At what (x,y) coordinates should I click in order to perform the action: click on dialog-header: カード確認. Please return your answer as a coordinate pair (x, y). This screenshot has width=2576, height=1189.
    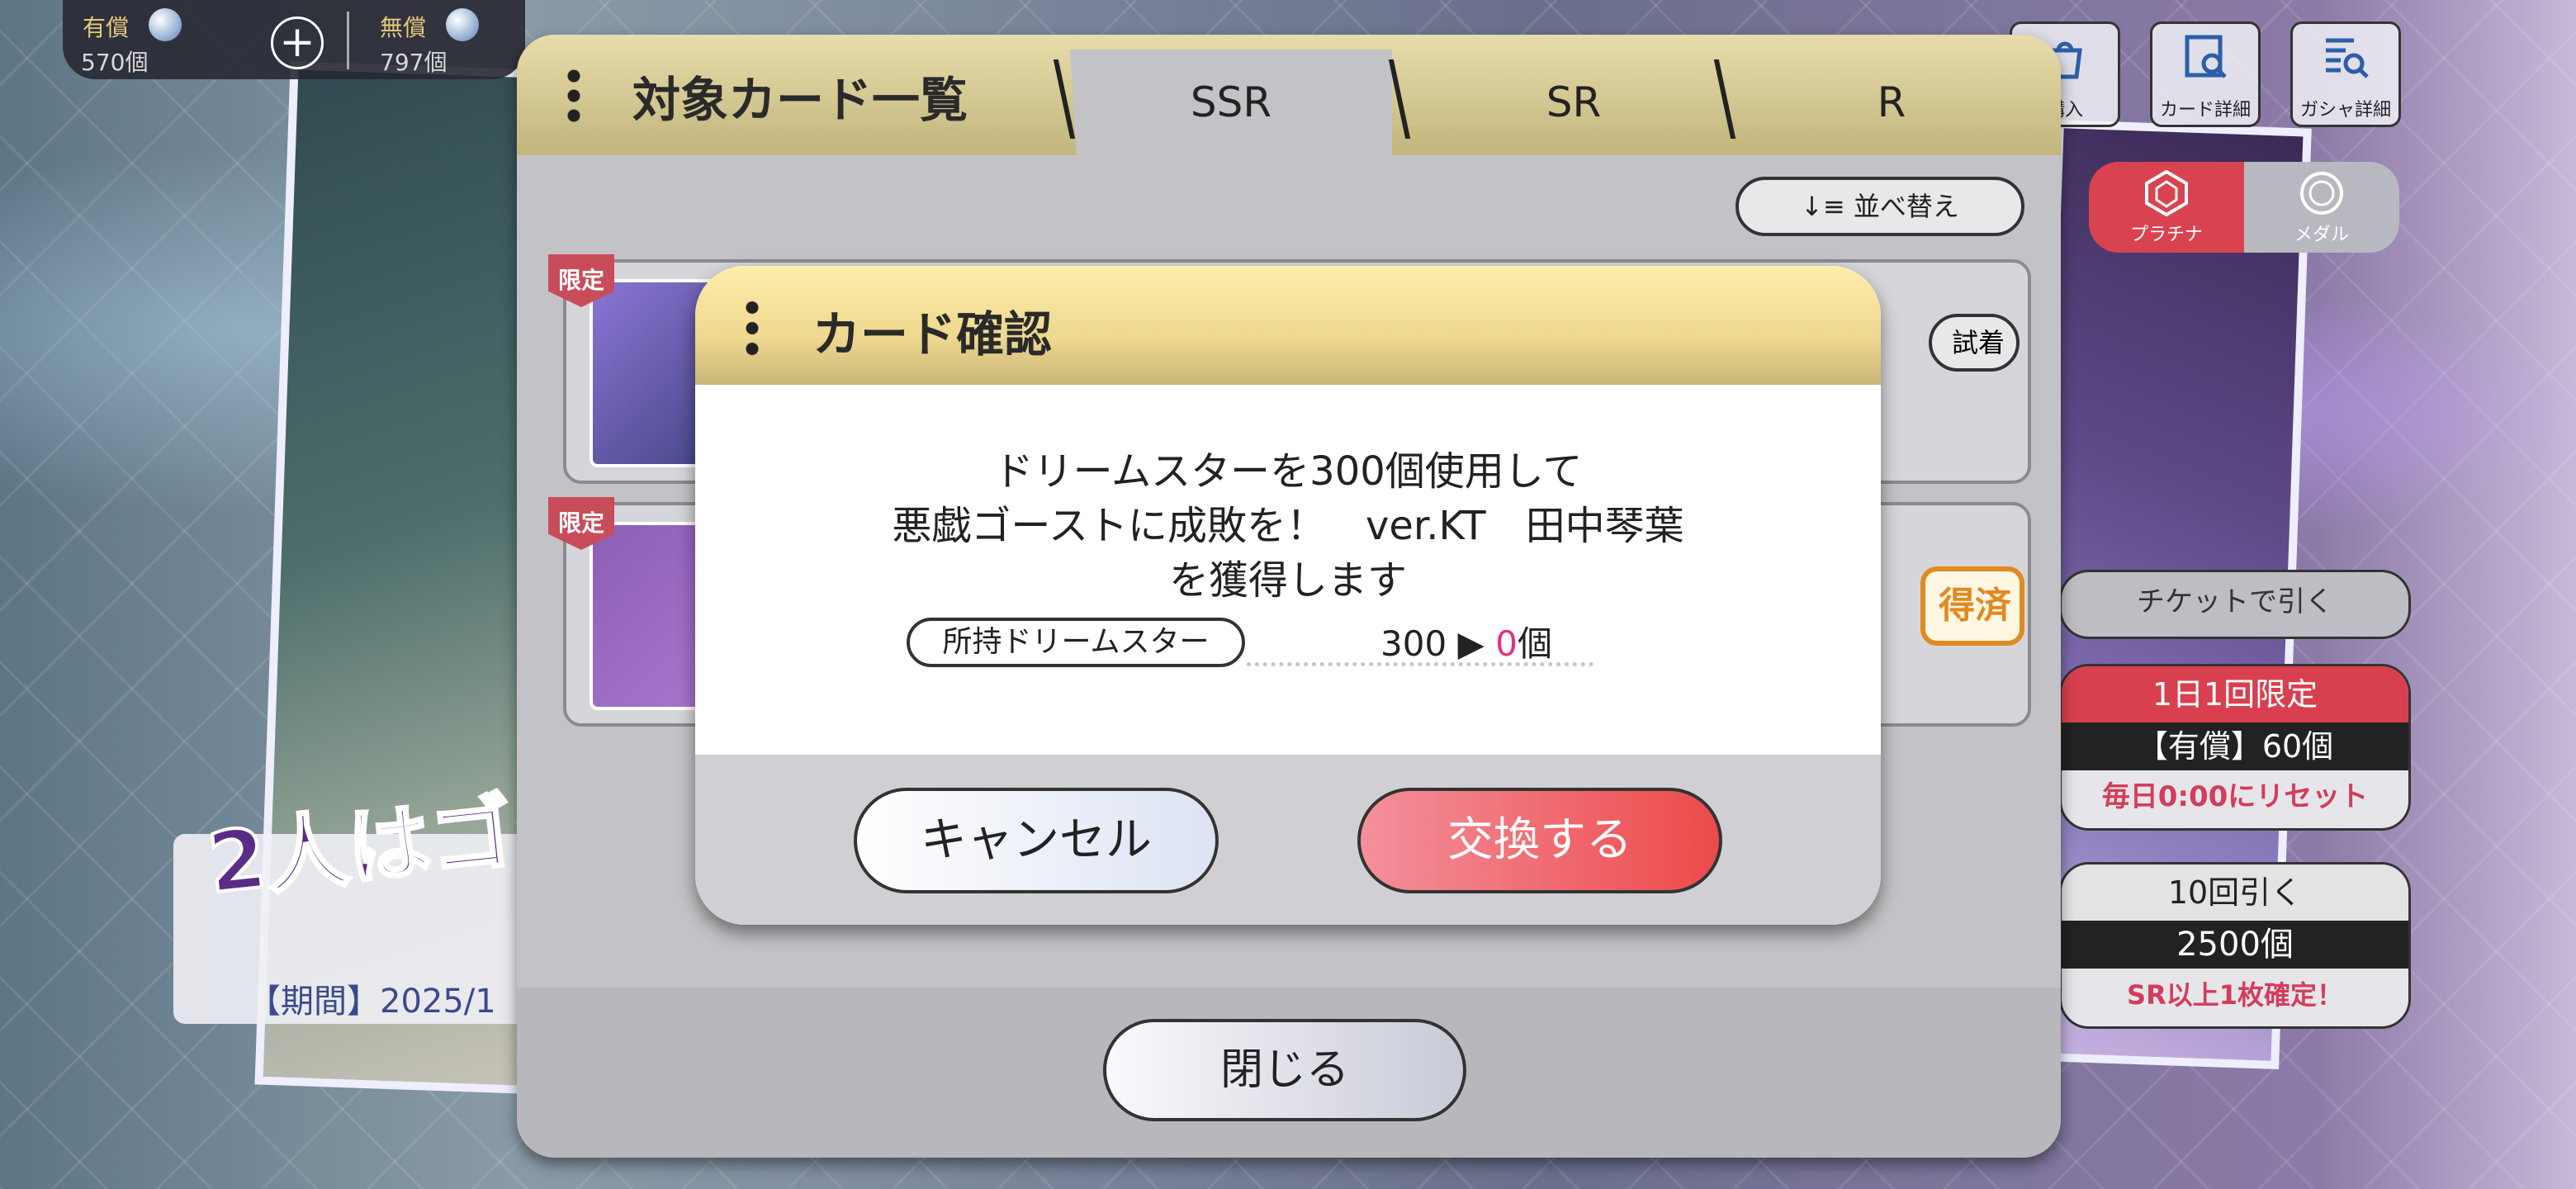
    Looking at the image, I should click on (1288, 325).